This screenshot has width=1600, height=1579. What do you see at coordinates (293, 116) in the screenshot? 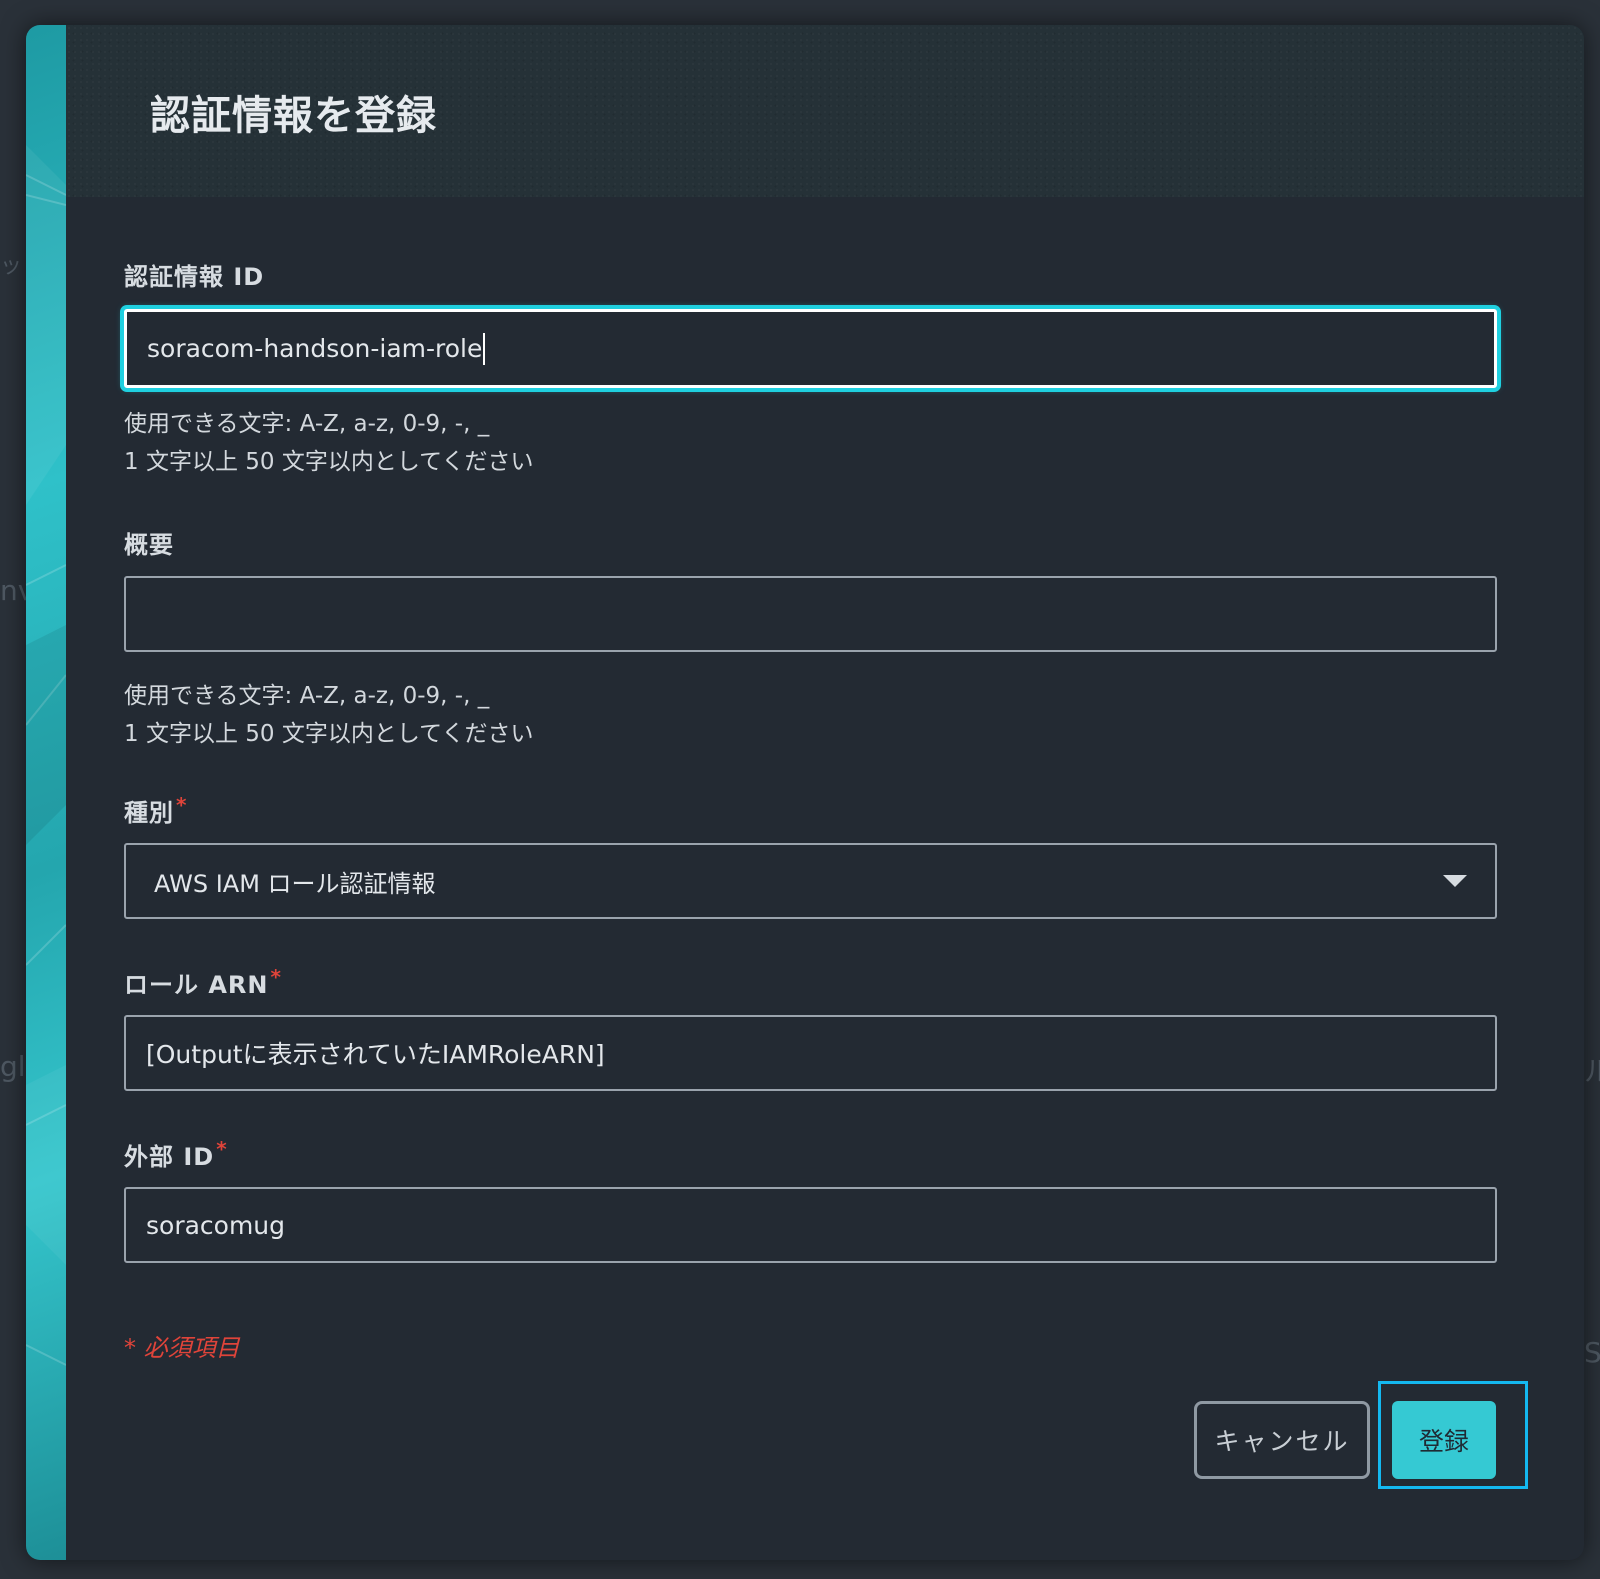
I see `dialog-title: 認証情報を登録` at bounding box center [293, 116].